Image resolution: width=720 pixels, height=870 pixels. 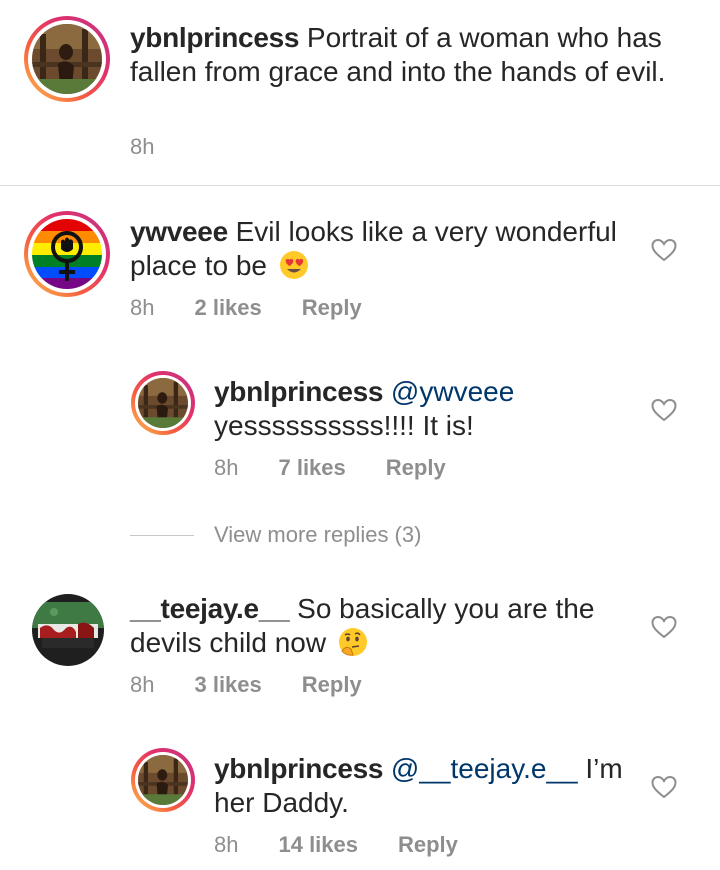 What do you see at coordinates (214, 37) in the screenshot?
I see `caption-username: ybnlprincess` at bounding box center [214, 37].